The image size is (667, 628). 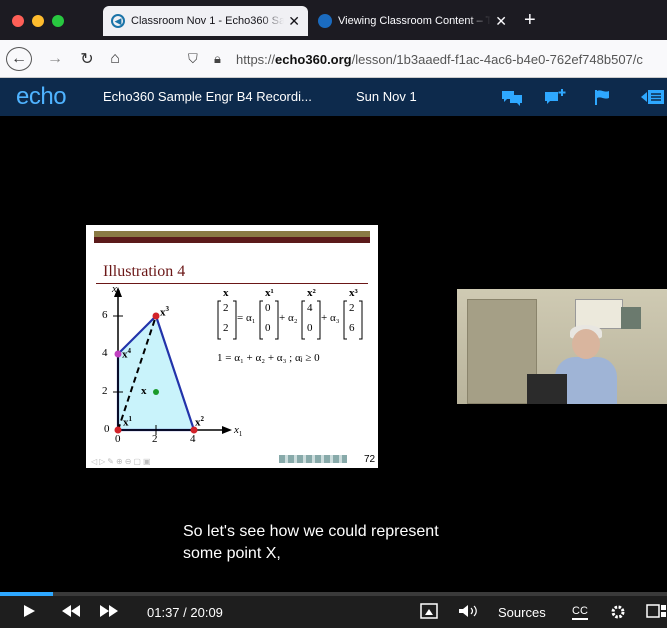 I want to click on coef-alpha2: + α₂, so click(x=288, y=318).